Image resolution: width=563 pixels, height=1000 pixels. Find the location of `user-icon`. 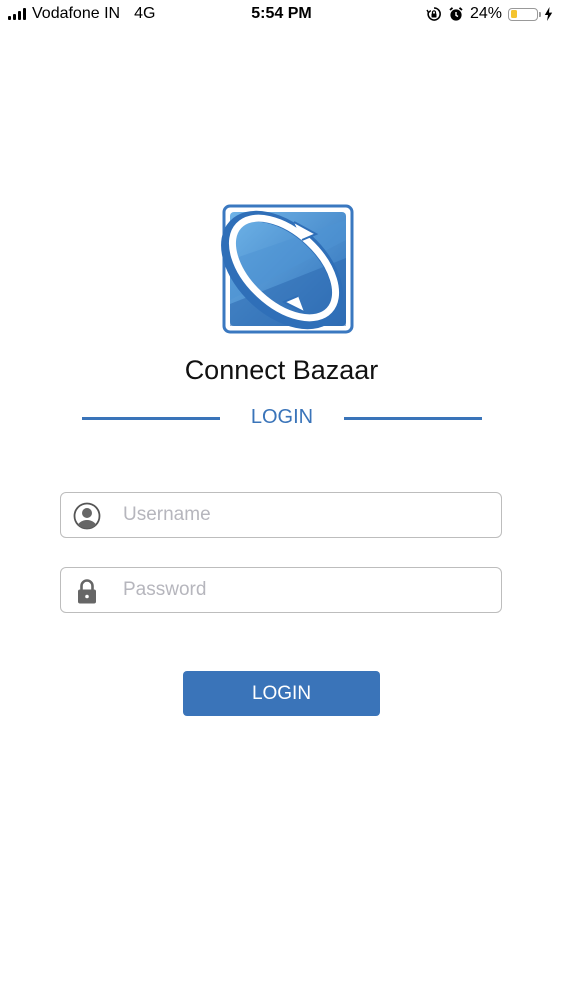

user-icon is located at coordinates (87, 516).